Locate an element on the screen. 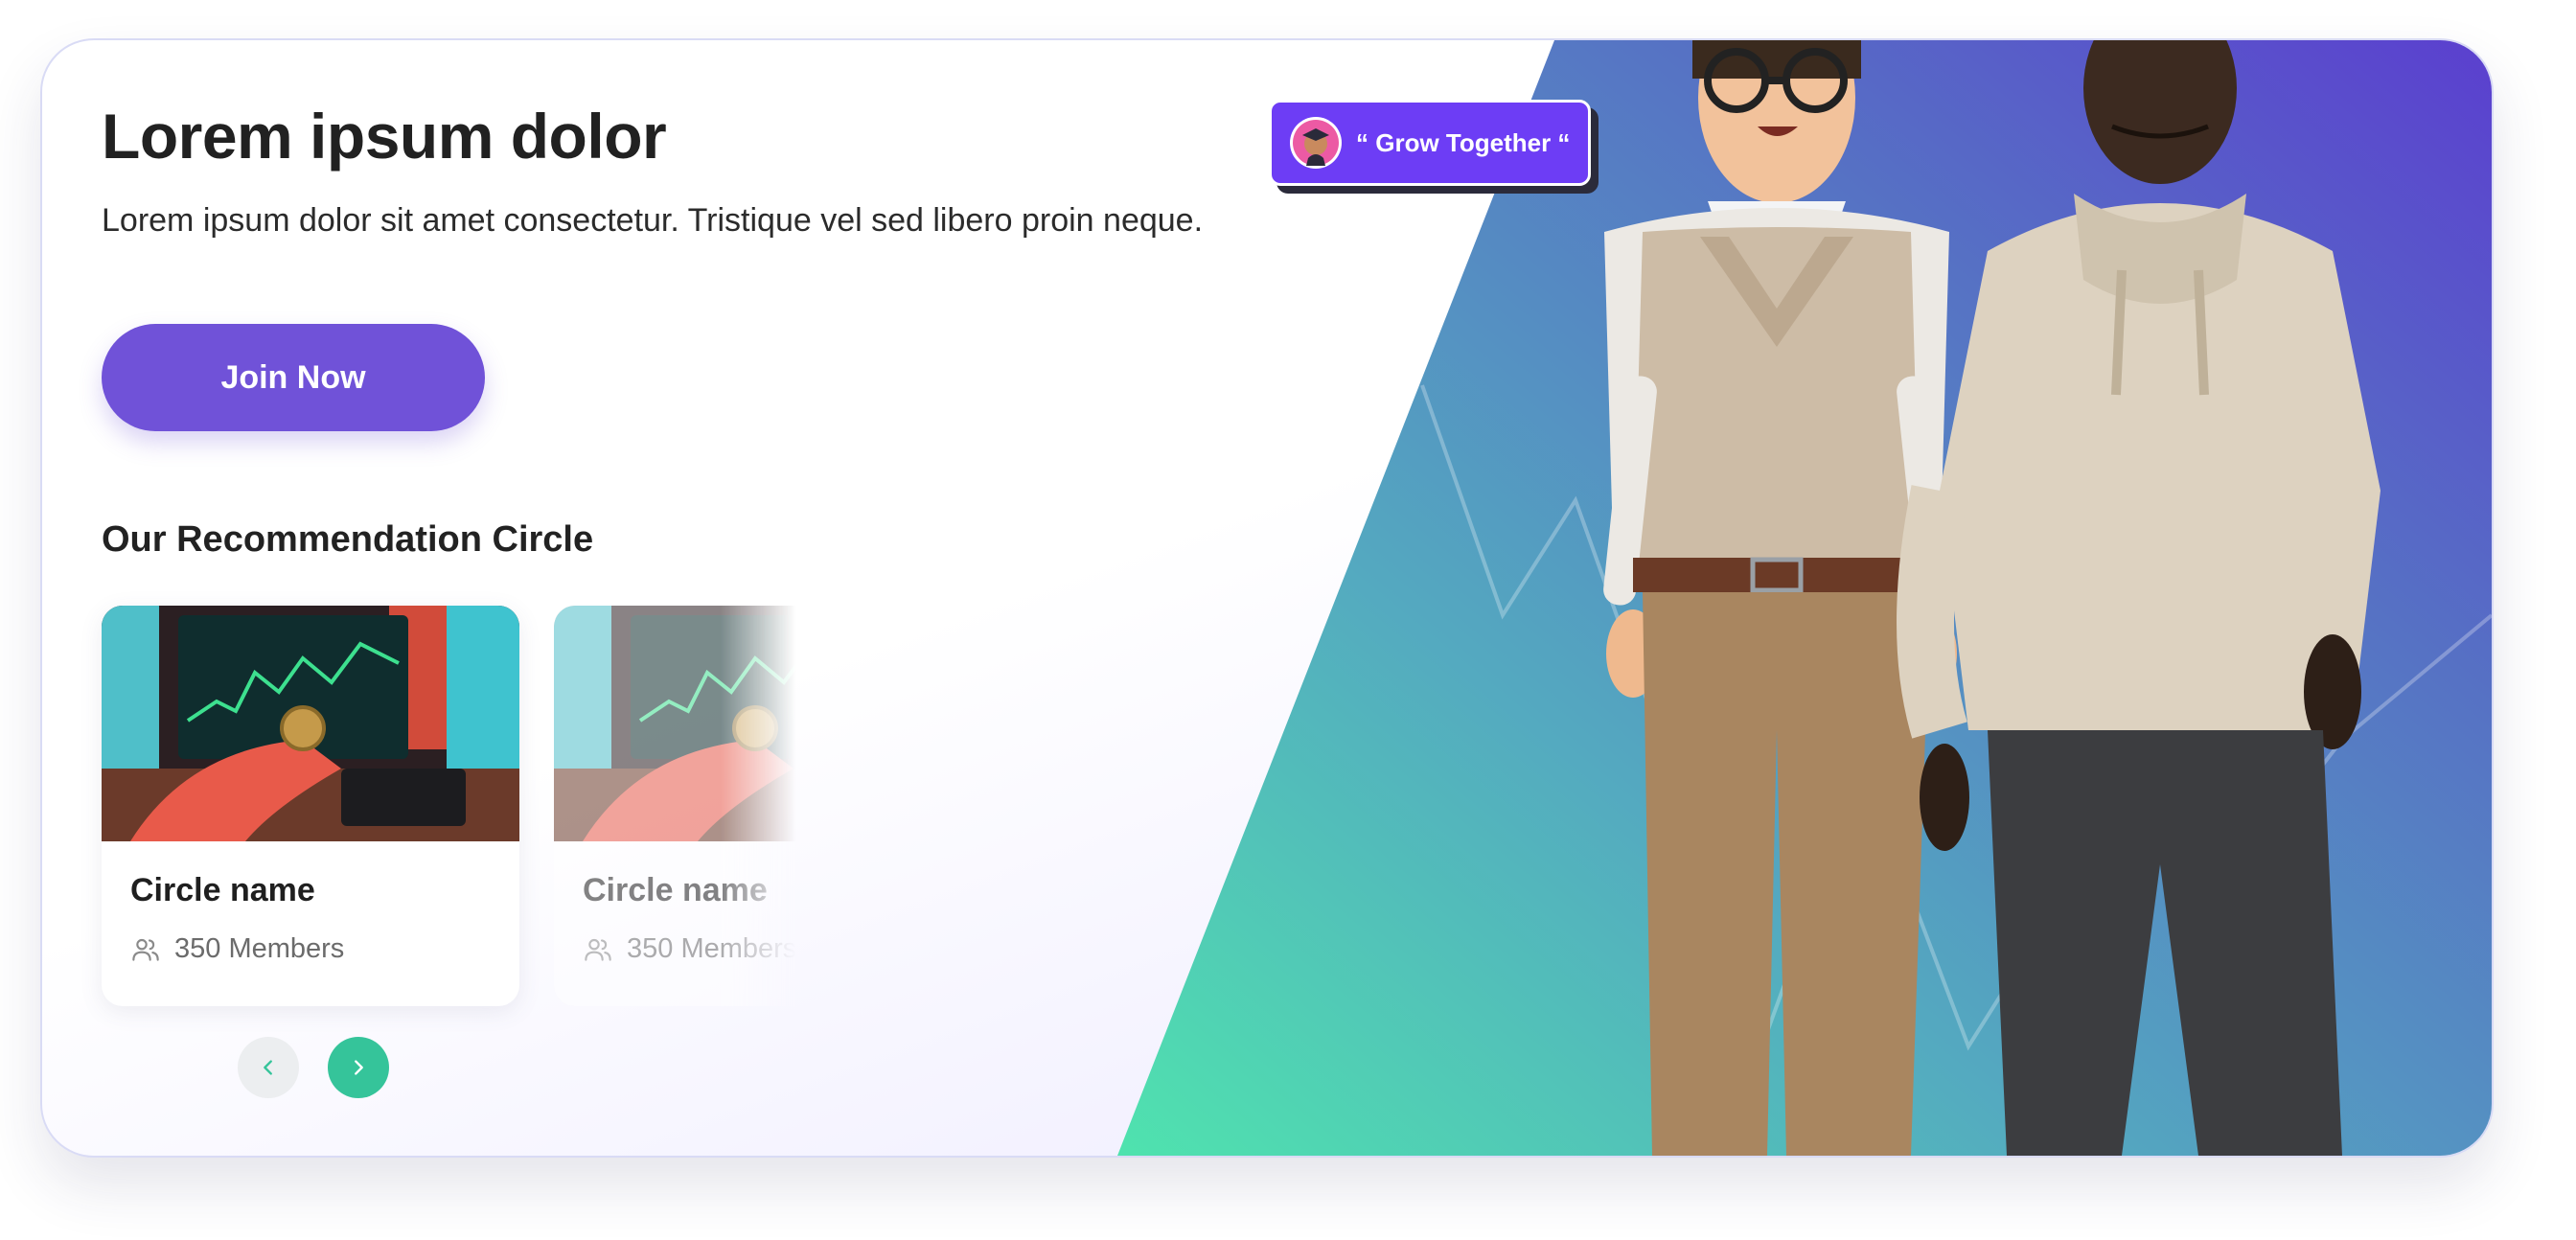 This screenshot has width=2576, height=1240. avatar-icon is located at coordinates (1316, 143).